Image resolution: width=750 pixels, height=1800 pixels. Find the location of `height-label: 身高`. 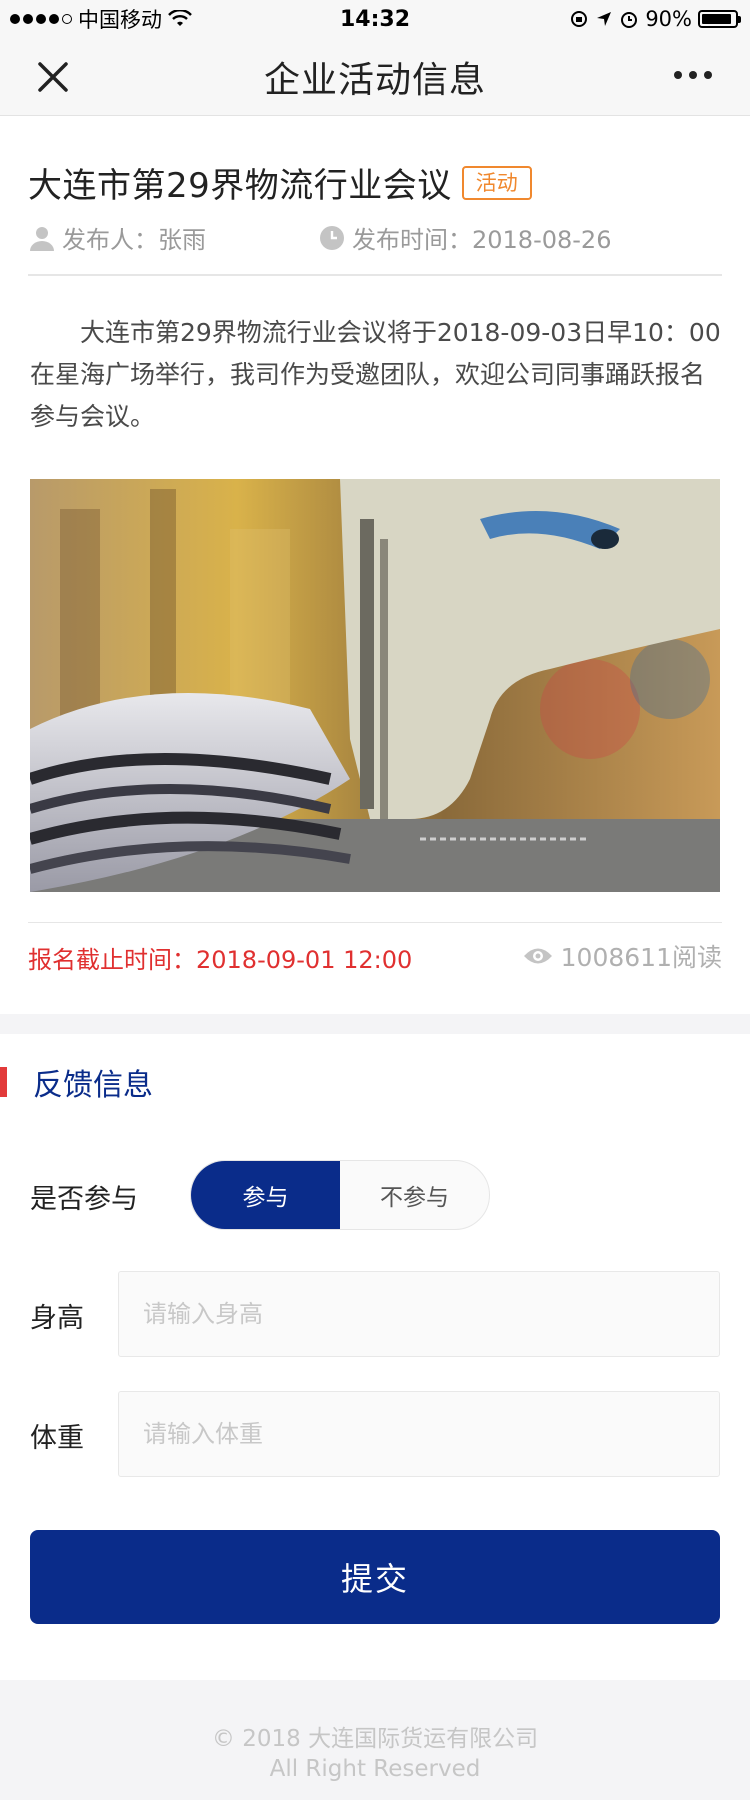

height-label: 身高 is located at coordinates (57, 1318).